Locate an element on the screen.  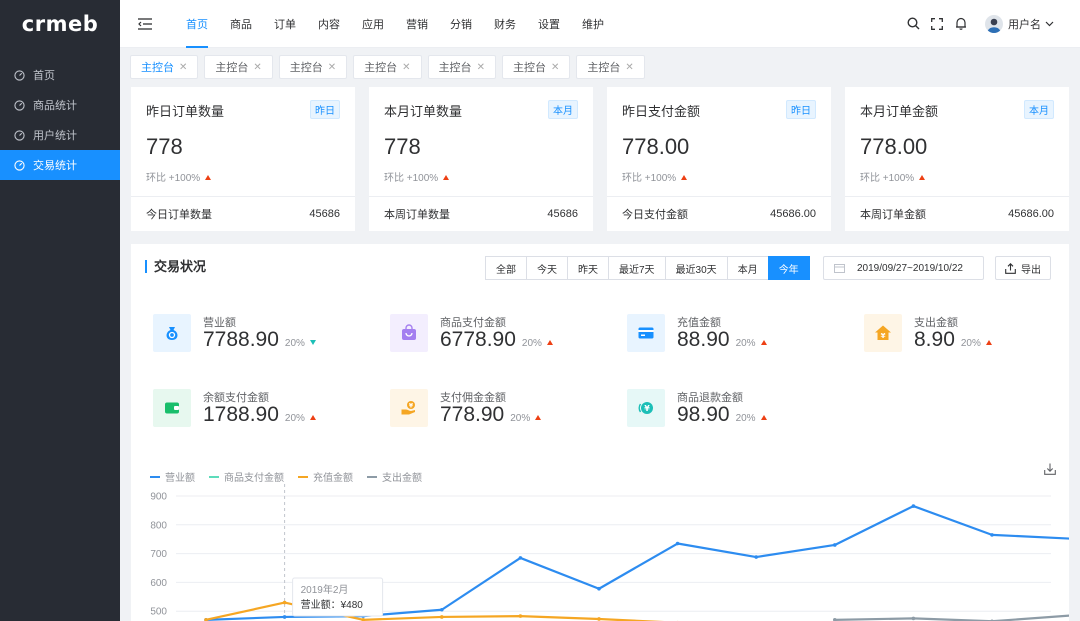
upload-icon is located at coordinates (1010, 268).